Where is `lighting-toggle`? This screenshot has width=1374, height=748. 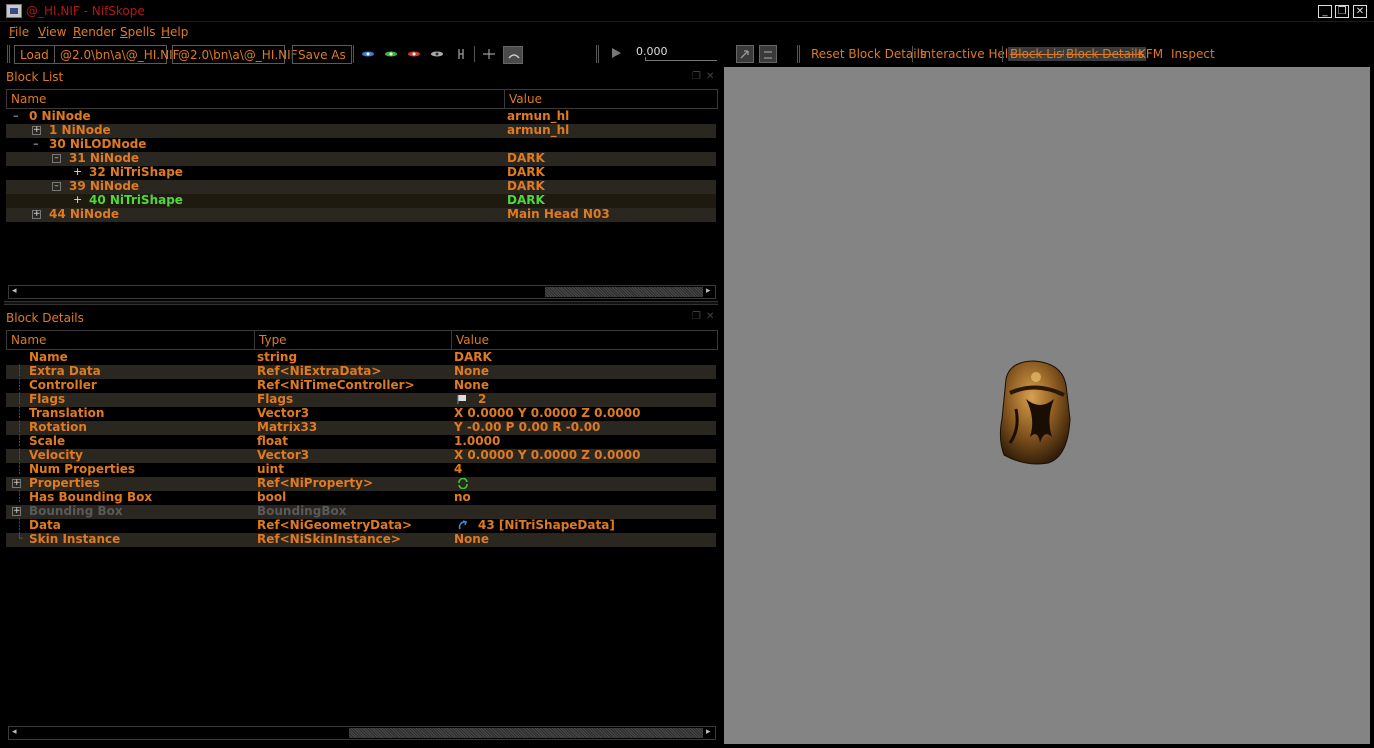 lighting-toggle is located at coordinates (513, 55).